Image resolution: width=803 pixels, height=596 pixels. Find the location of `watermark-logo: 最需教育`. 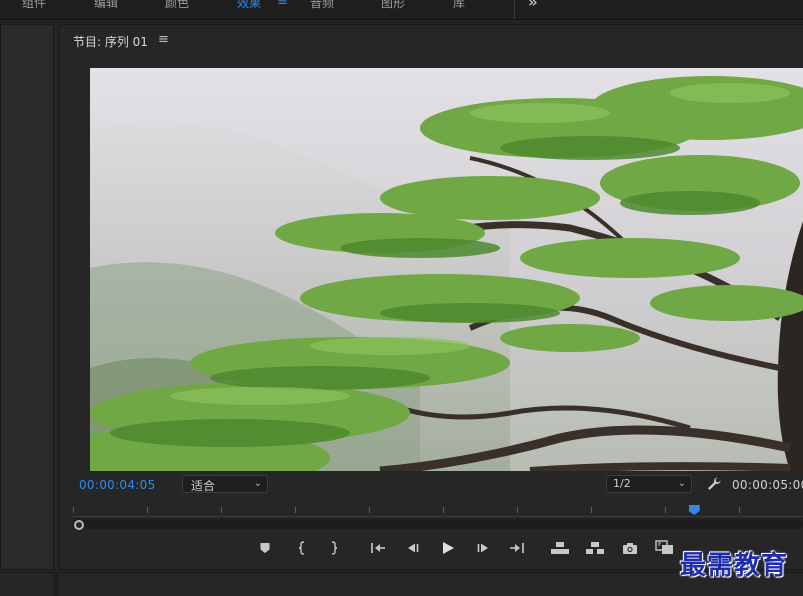

watermark-logo: 最需教育 is located at coordinates (734, 566).